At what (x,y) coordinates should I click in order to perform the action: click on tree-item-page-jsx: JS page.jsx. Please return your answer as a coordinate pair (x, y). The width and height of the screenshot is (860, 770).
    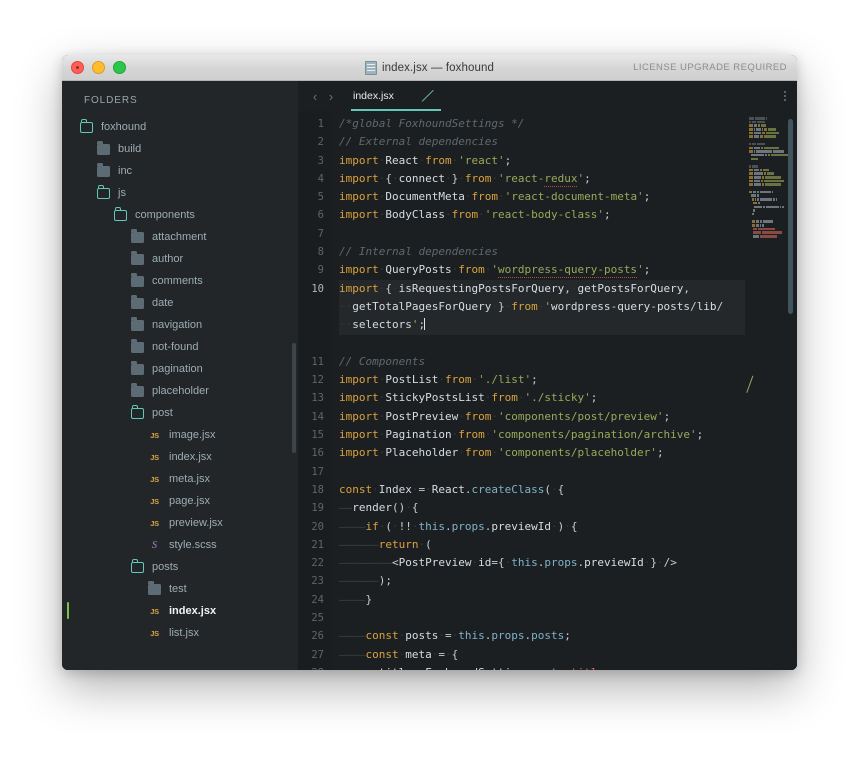
    Looking at the image, I should click on (180, 501).